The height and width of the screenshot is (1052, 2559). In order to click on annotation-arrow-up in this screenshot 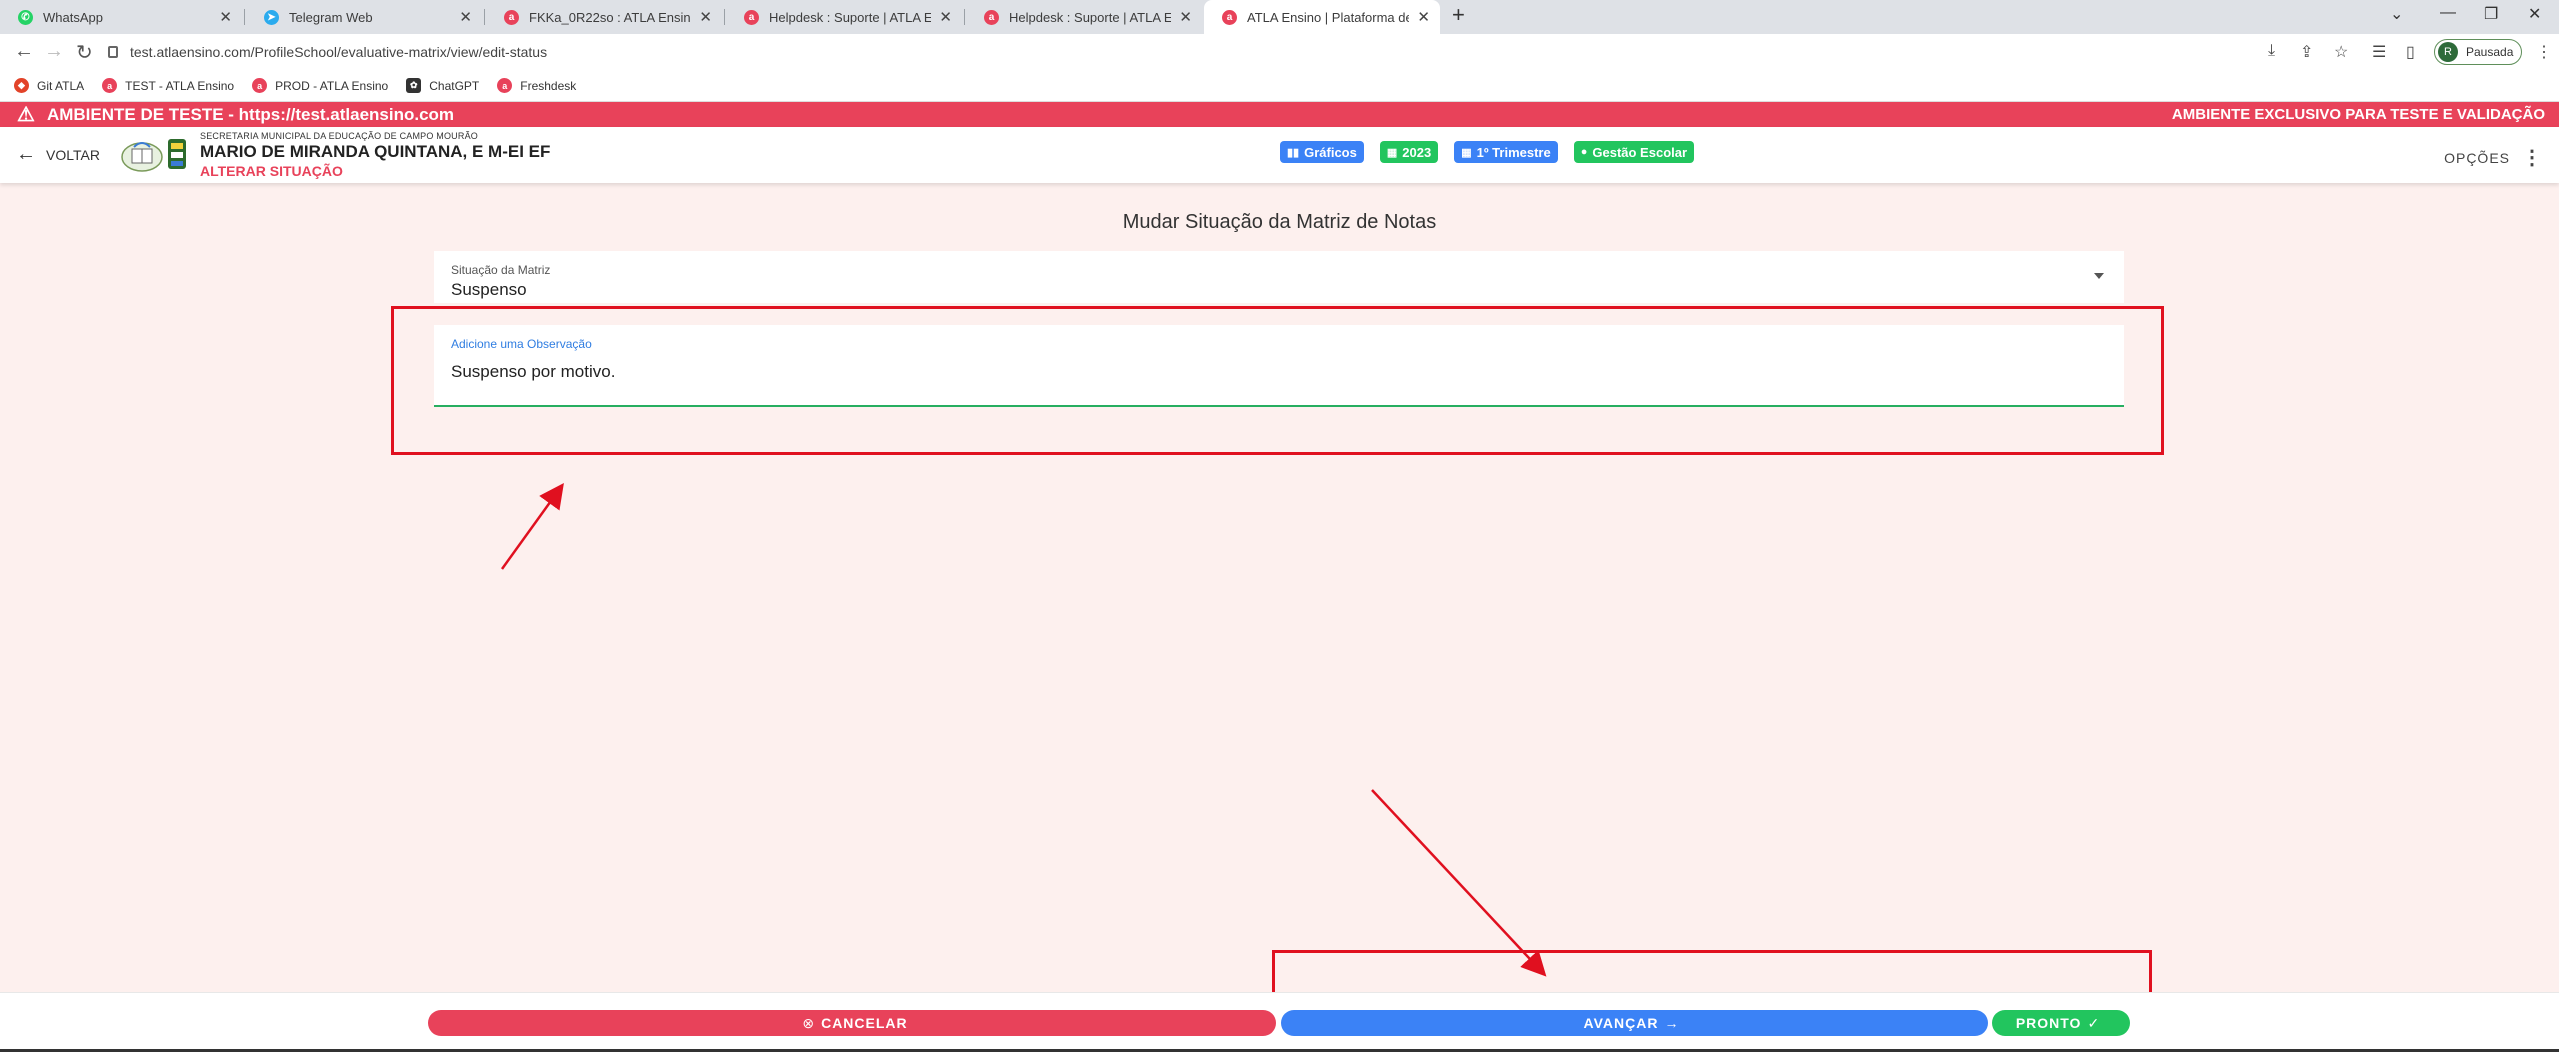, I will do `click(532, 526)`.